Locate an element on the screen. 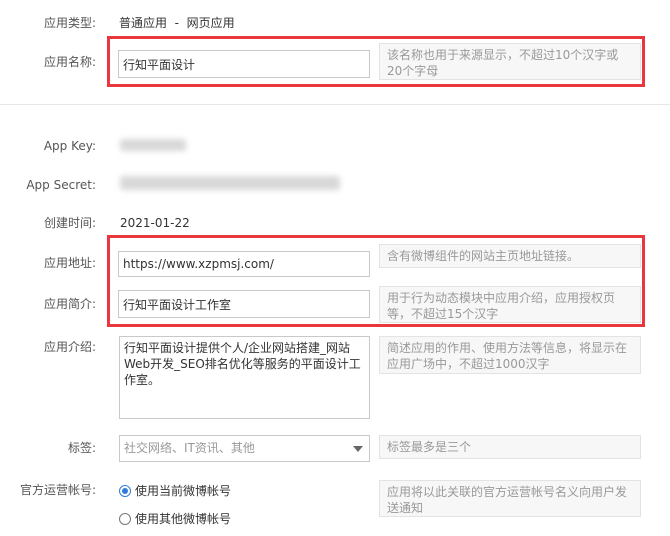 This screenshot has width=670, height=536. app-secret-redacted is located at coordinates (230, 183).